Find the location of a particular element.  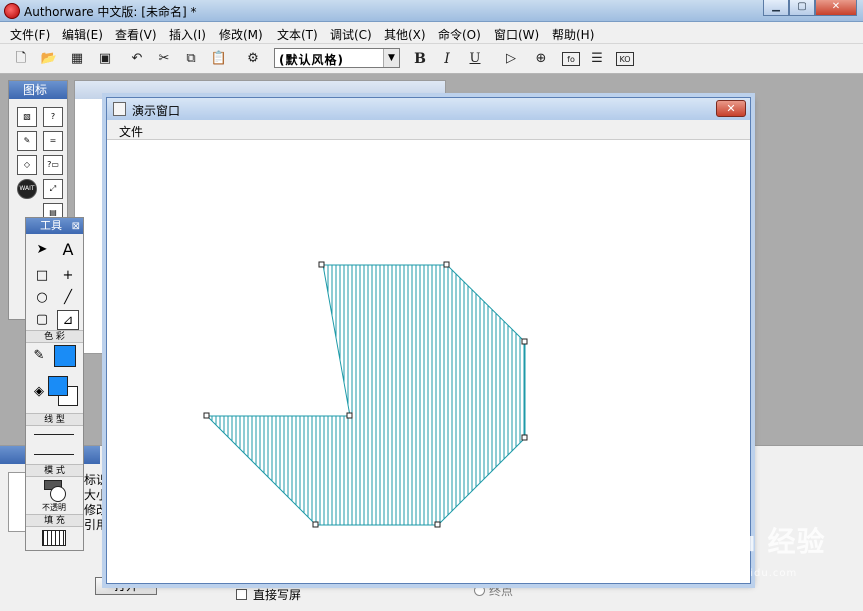

window-controls: ▁ ▢ ✕ is located at coordinates (810, 8).